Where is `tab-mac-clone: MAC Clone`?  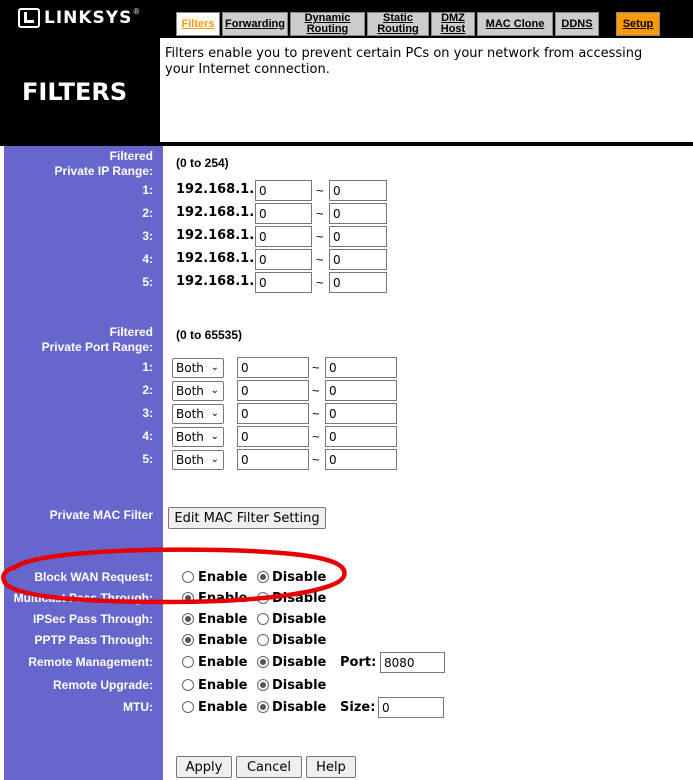 tab-mac-clone: MAC Clone is located at coordinates (515, 24).